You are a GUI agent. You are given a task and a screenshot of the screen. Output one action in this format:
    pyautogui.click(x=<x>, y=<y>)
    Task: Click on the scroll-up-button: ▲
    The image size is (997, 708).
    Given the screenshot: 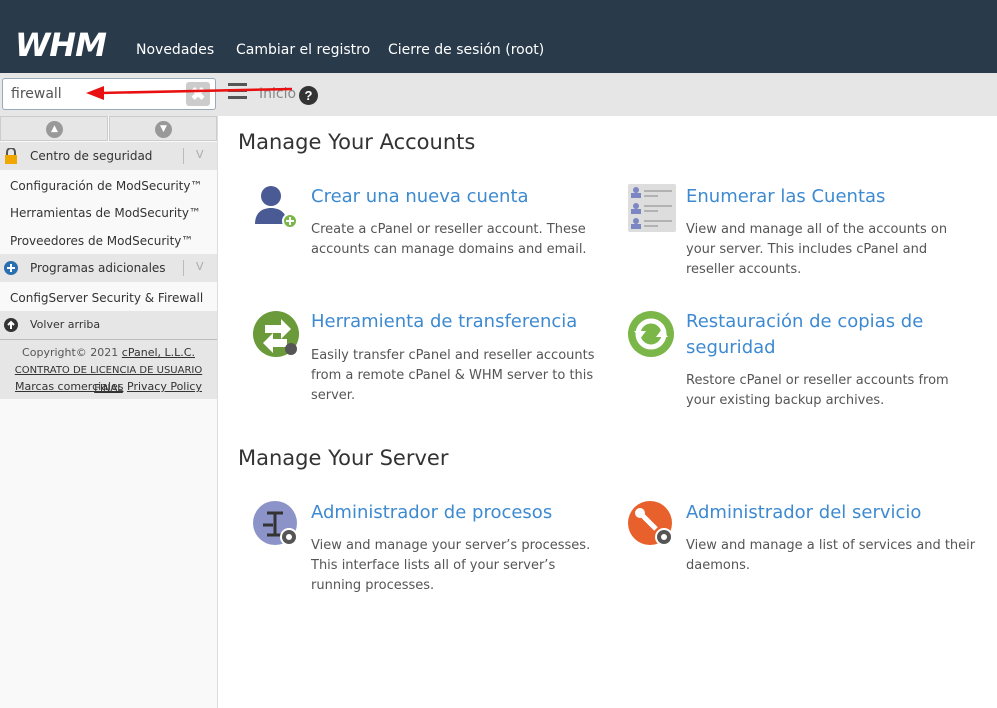 What is the action you would take?
    pyautogui.click(x=54, y=128)
    